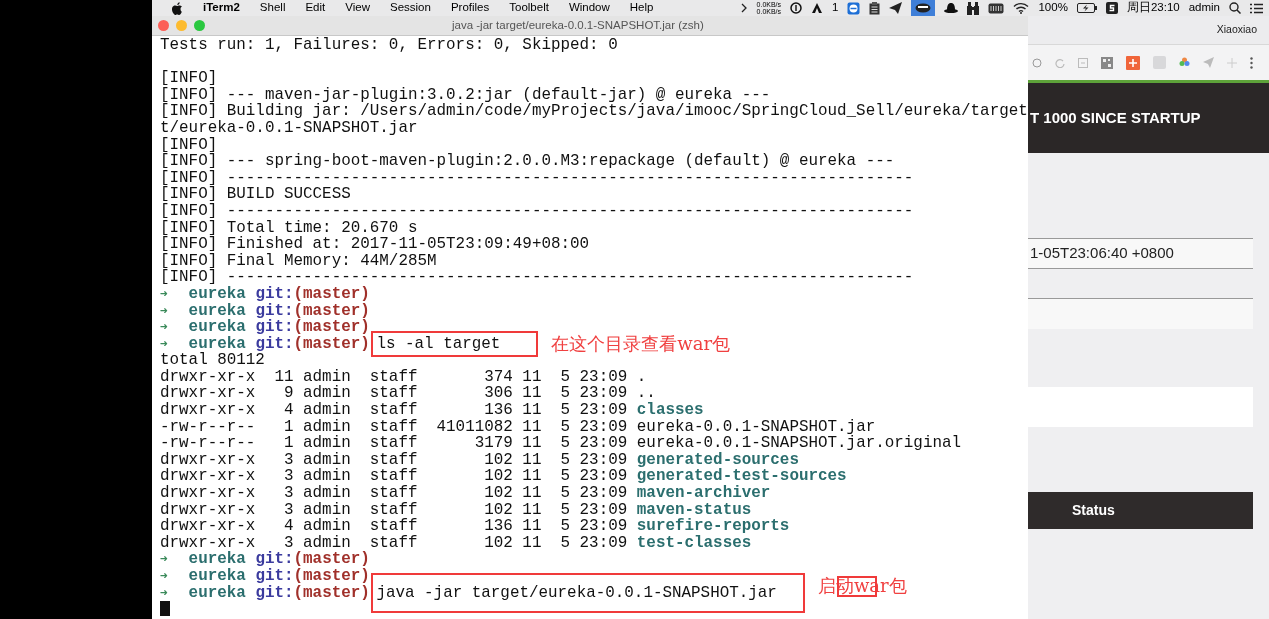 The width and height of the screenshot is (1269, 619). What do you see at coordinates (470, 8) in the screenshot?
I see `menu-item: Profiles` at bounding box center [470, 8].